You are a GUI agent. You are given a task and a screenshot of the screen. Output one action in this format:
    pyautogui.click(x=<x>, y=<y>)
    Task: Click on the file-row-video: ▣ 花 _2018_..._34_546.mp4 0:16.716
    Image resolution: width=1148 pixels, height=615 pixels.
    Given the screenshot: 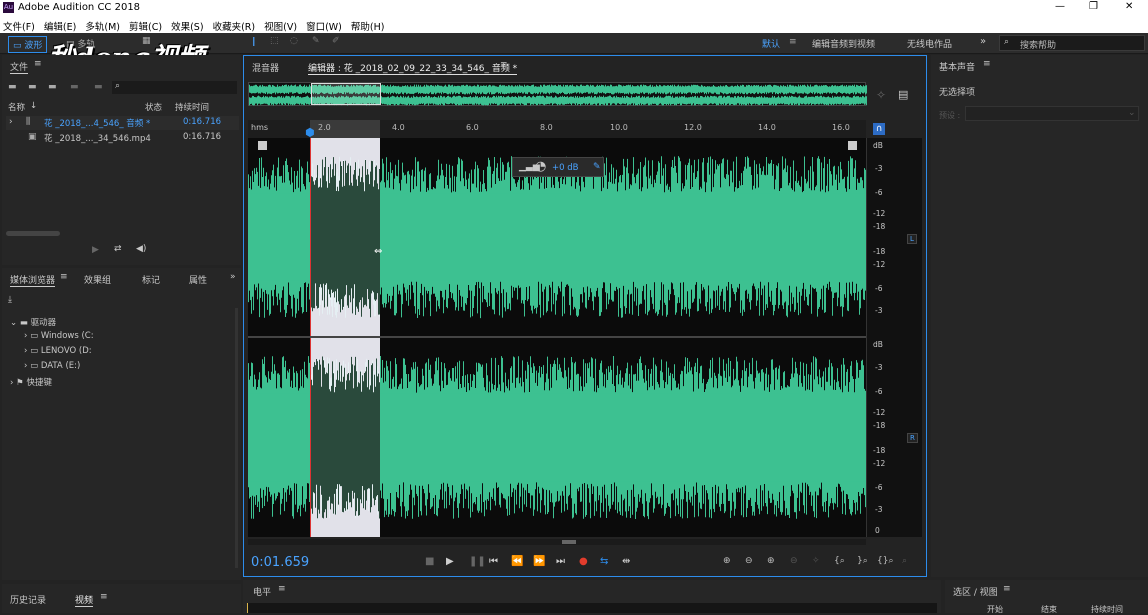 What is the action you would take?
    pyautogui.click(x=122, y=138)
    